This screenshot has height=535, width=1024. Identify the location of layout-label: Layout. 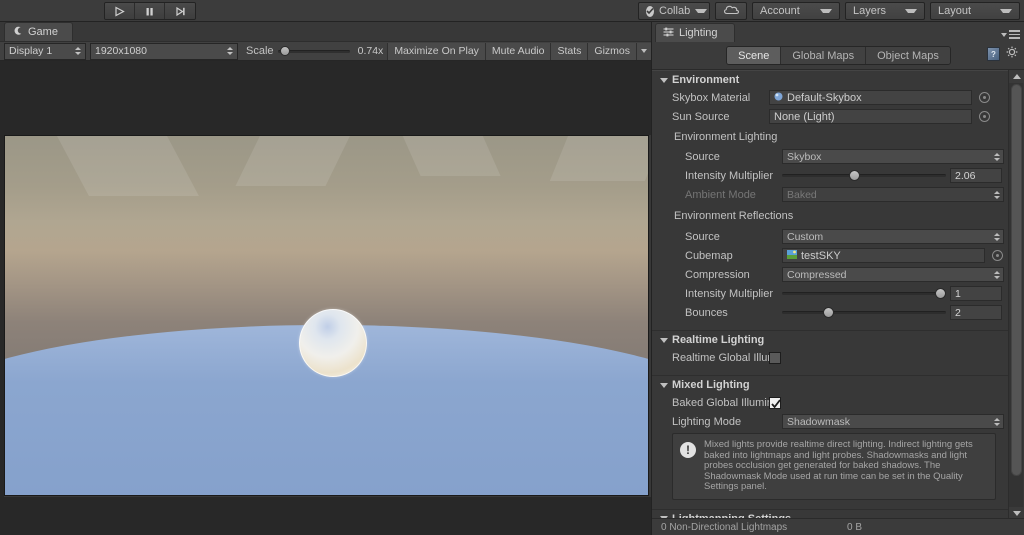
(955, 11).